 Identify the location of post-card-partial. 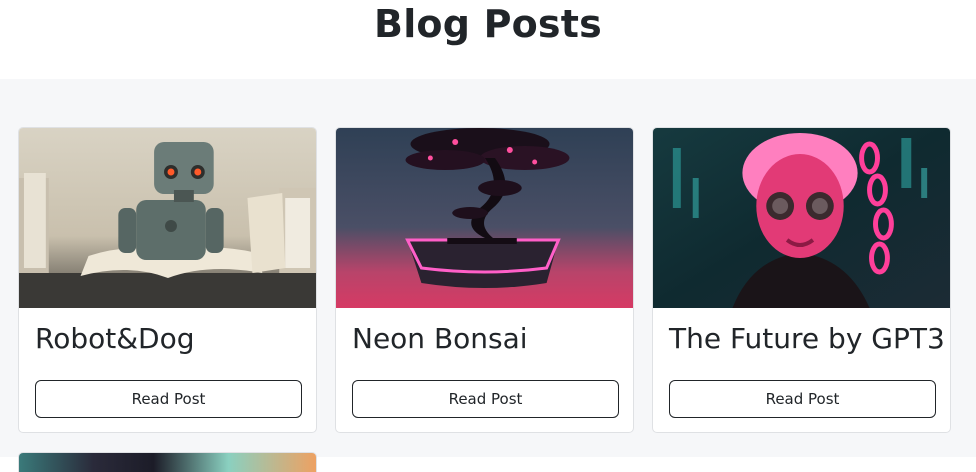
(167, 462).